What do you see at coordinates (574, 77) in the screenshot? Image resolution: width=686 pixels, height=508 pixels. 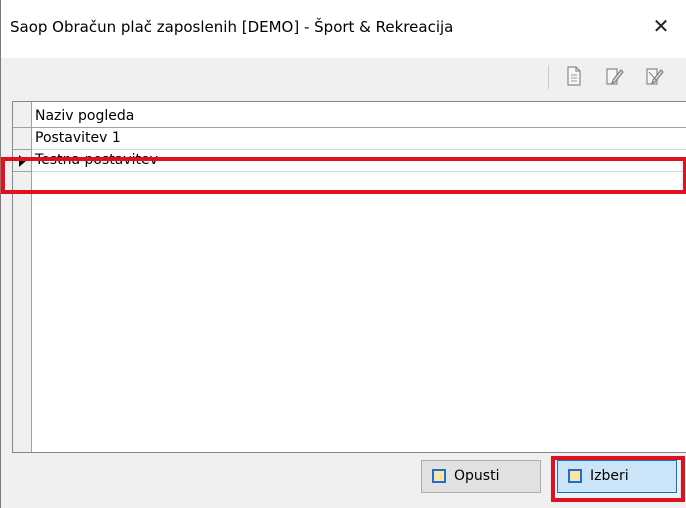 I see `new-document-icon` at bounding box center [574, 77].